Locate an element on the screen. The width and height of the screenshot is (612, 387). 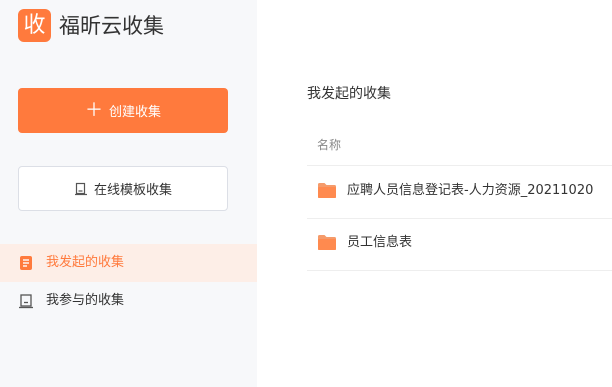
create-collection-label: 创建收集 is located at coordinates (134, 112).